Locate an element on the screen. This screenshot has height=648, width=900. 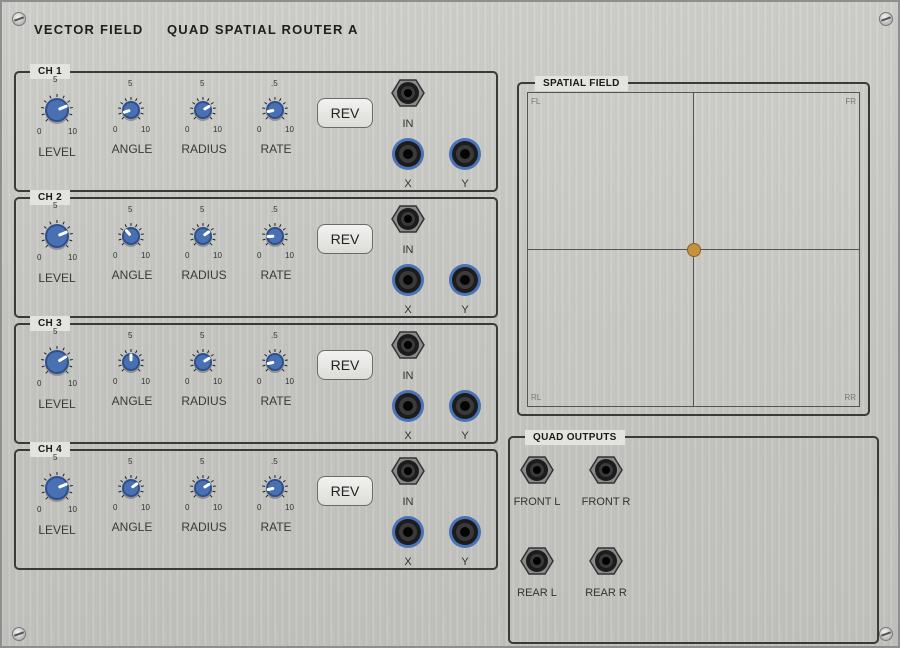
channel-1-radius-svg is located at coordinates (203, 110).